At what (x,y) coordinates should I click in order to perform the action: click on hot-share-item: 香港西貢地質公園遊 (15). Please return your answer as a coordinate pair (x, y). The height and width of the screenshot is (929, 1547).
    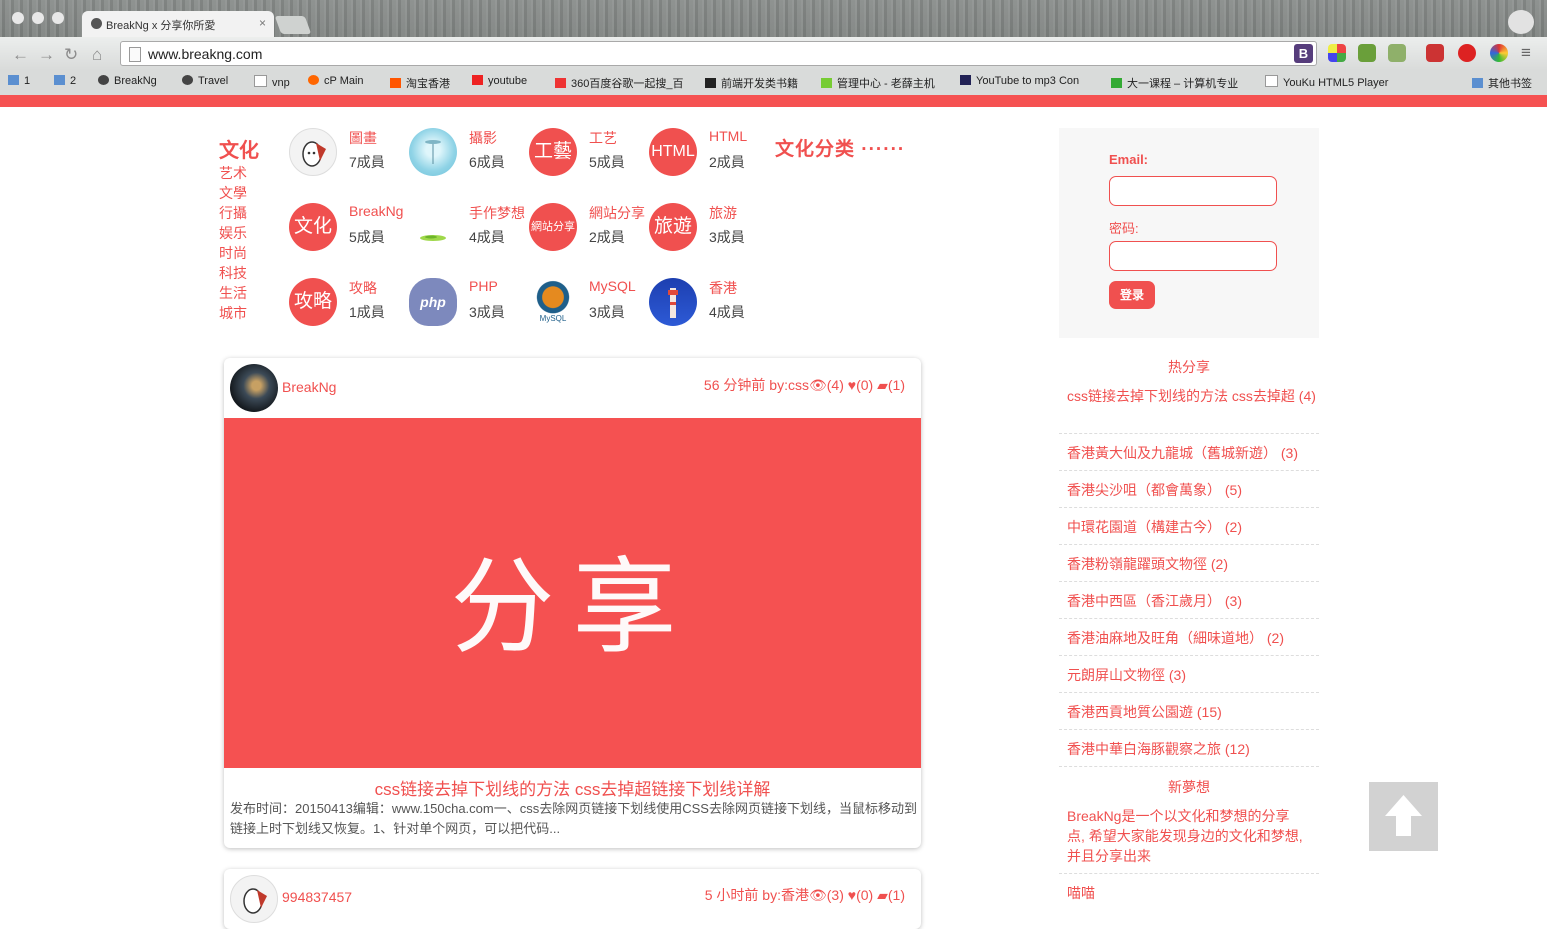
    Looking at the image, I should click on (1189, 716).